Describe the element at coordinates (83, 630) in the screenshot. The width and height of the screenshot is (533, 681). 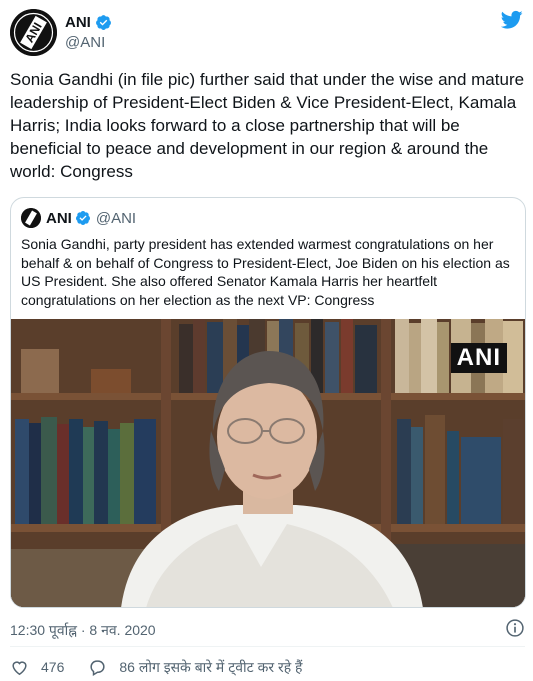
I see `tweet-timestamp: 12:30 पूर्वाह्न · 8 नव. 2020` at that location.